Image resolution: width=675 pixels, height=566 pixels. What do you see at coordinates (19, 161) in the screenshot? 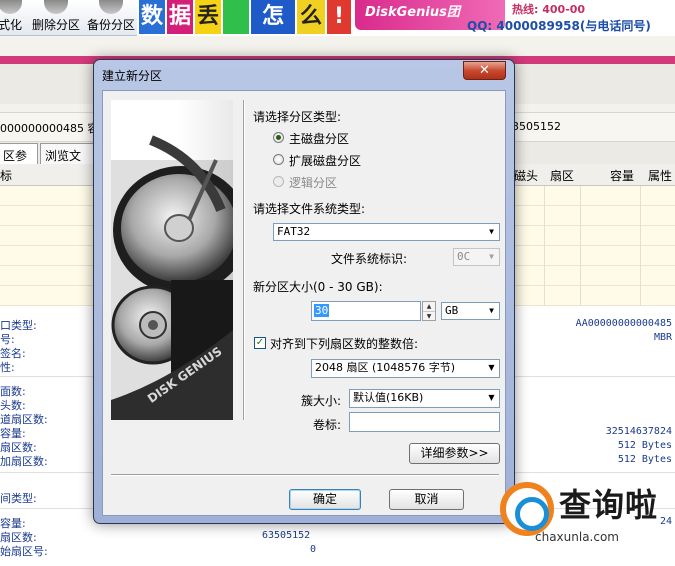
I see `tab-partition-params: 区参数` at bounding box center [19, 161].